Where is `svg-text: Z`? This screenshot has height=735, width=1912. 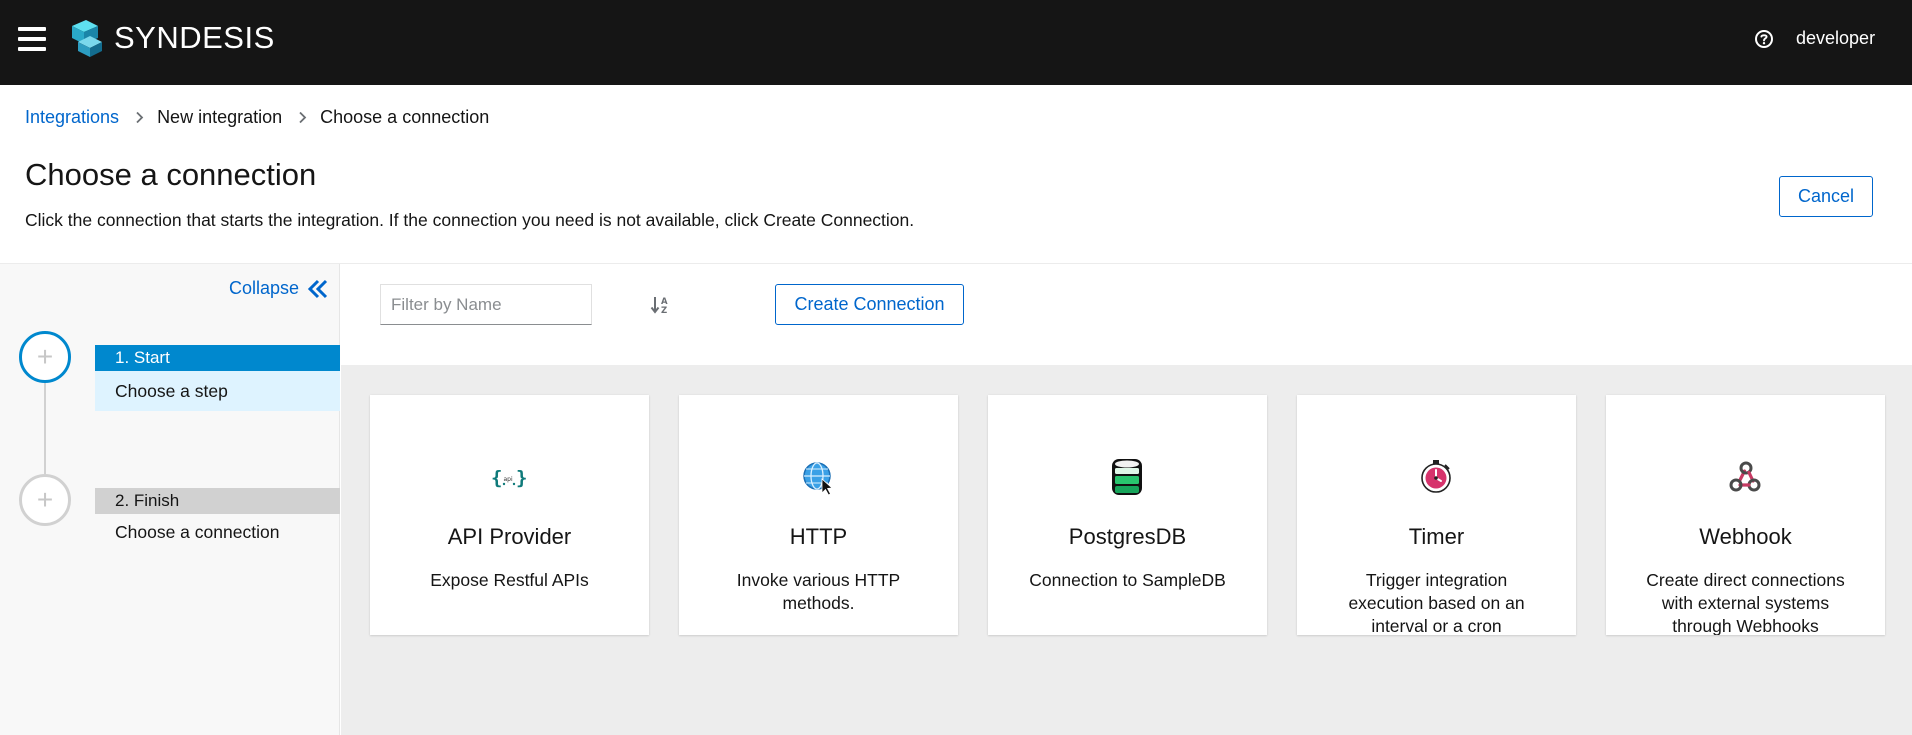 svg-text: Z is located at coordinates (664, 311).